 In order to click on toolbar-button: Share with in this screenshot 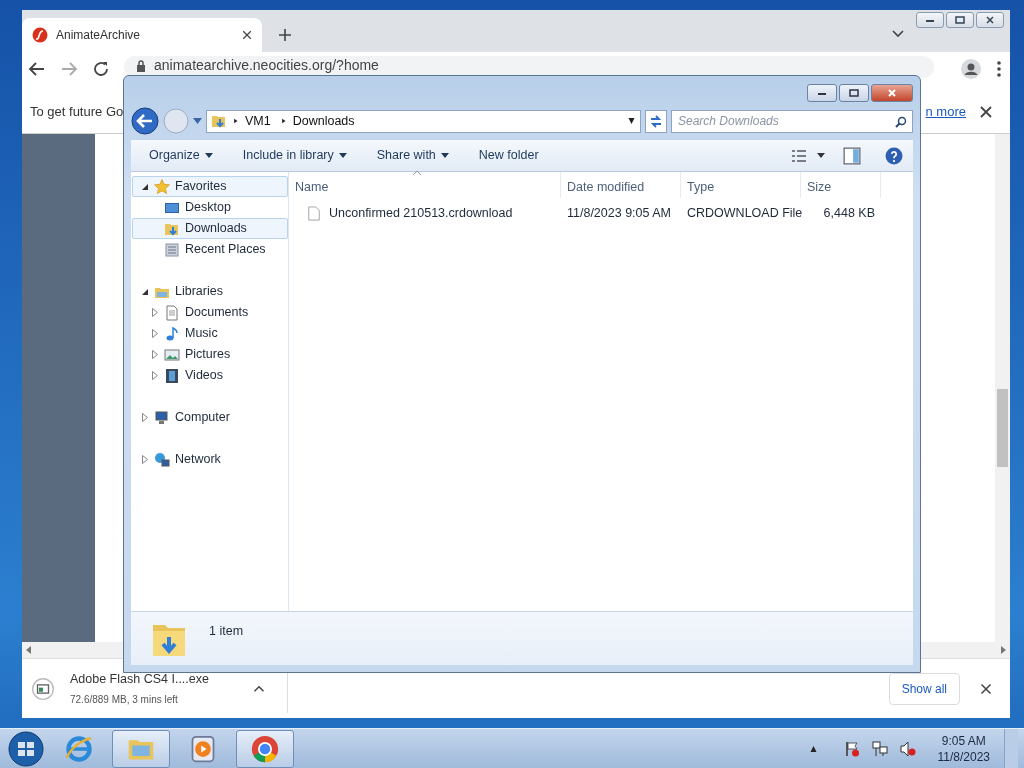, I will do `click(412, 155)`.